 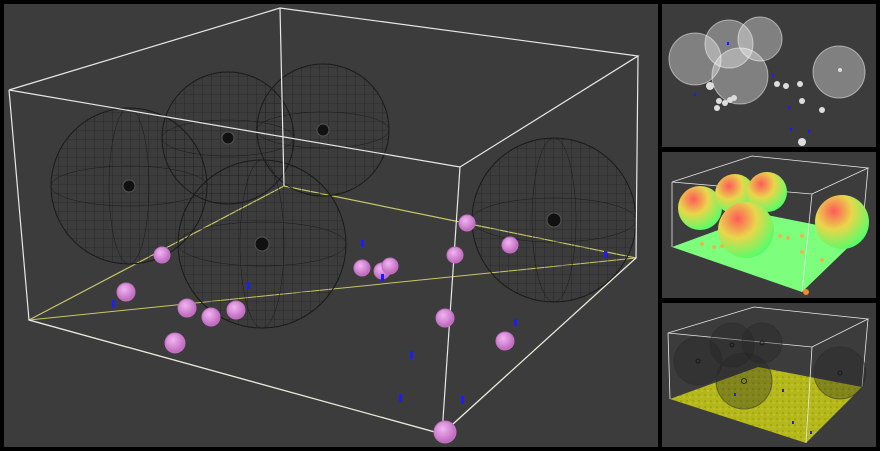 I want to click on top-viewport, so click(x=769, y=75).